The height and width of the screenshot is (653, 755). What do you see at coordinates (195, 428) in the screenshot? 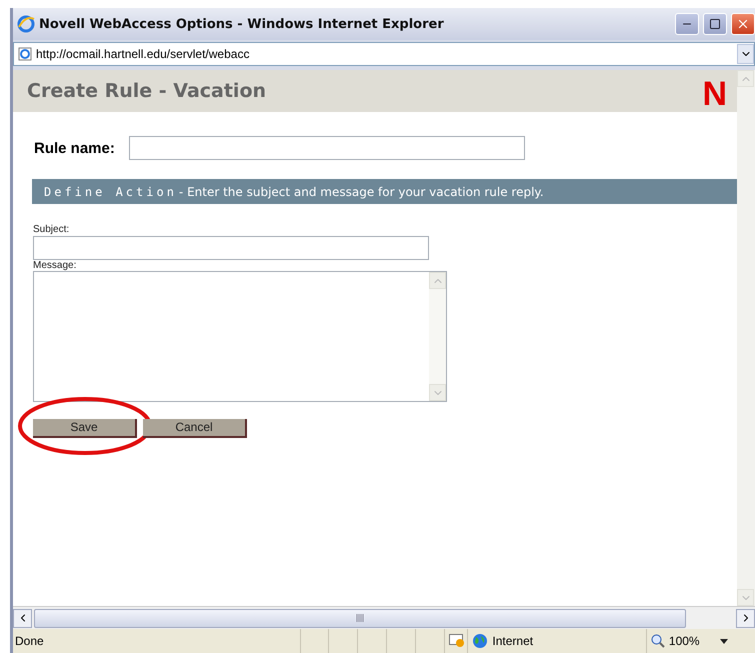
I see `form-button: Cancel` at bounding box center [195, 428].